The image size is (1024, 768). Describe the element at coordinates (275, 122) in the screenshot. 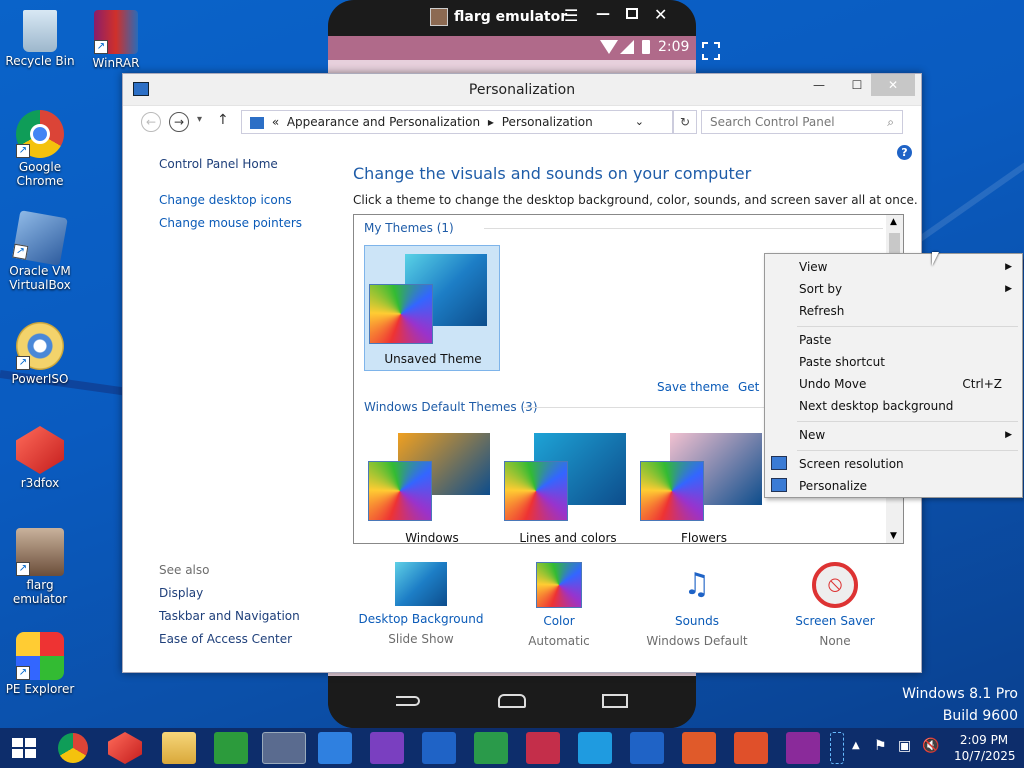

I see `breadcrumb-prefix: «` at that location.